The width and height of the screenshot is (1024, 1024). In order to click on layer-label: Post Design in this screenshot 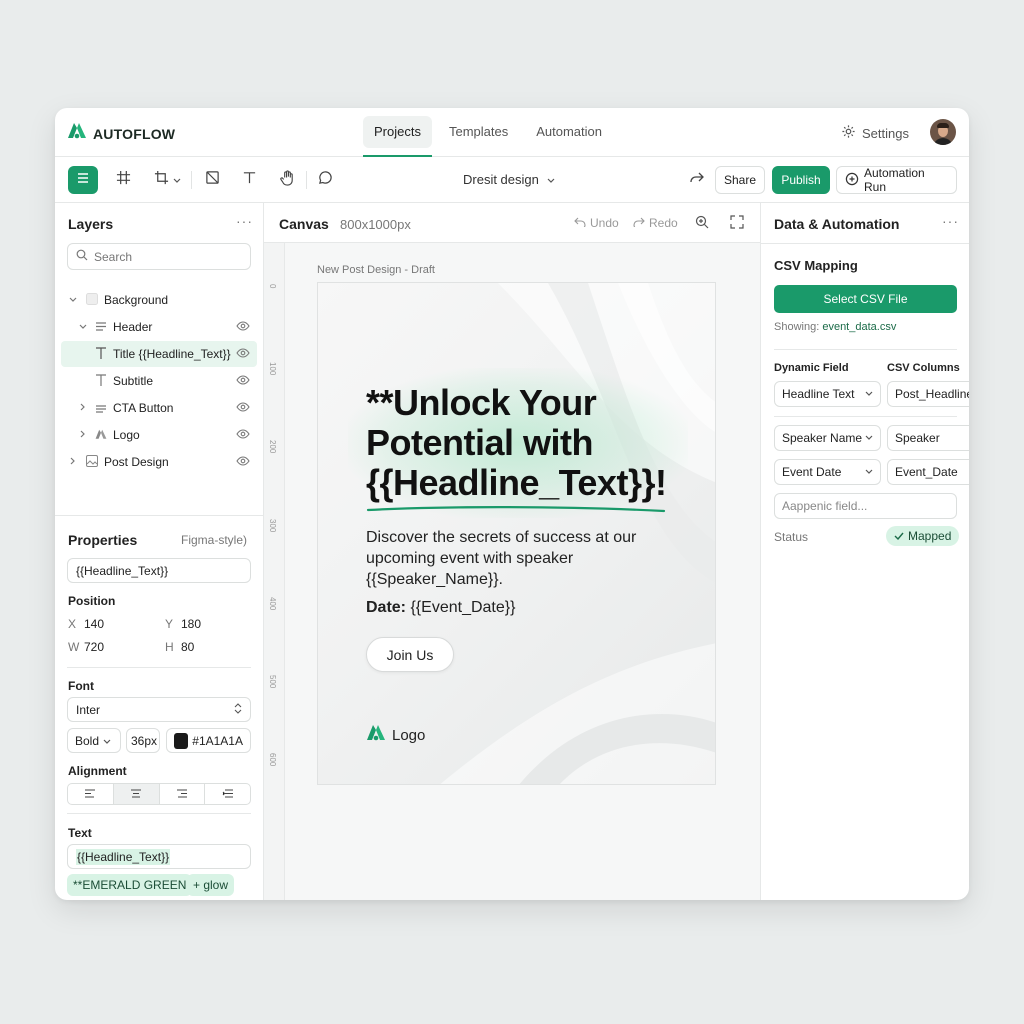, I will do `click(136, 462)`.